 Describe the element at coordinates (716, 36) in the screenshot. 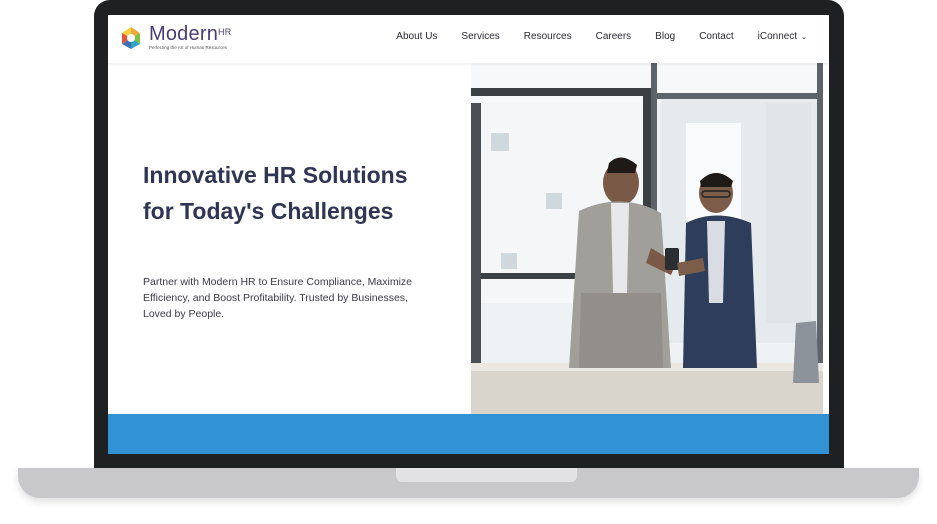

I see `nav-contact: Contact` at that location.